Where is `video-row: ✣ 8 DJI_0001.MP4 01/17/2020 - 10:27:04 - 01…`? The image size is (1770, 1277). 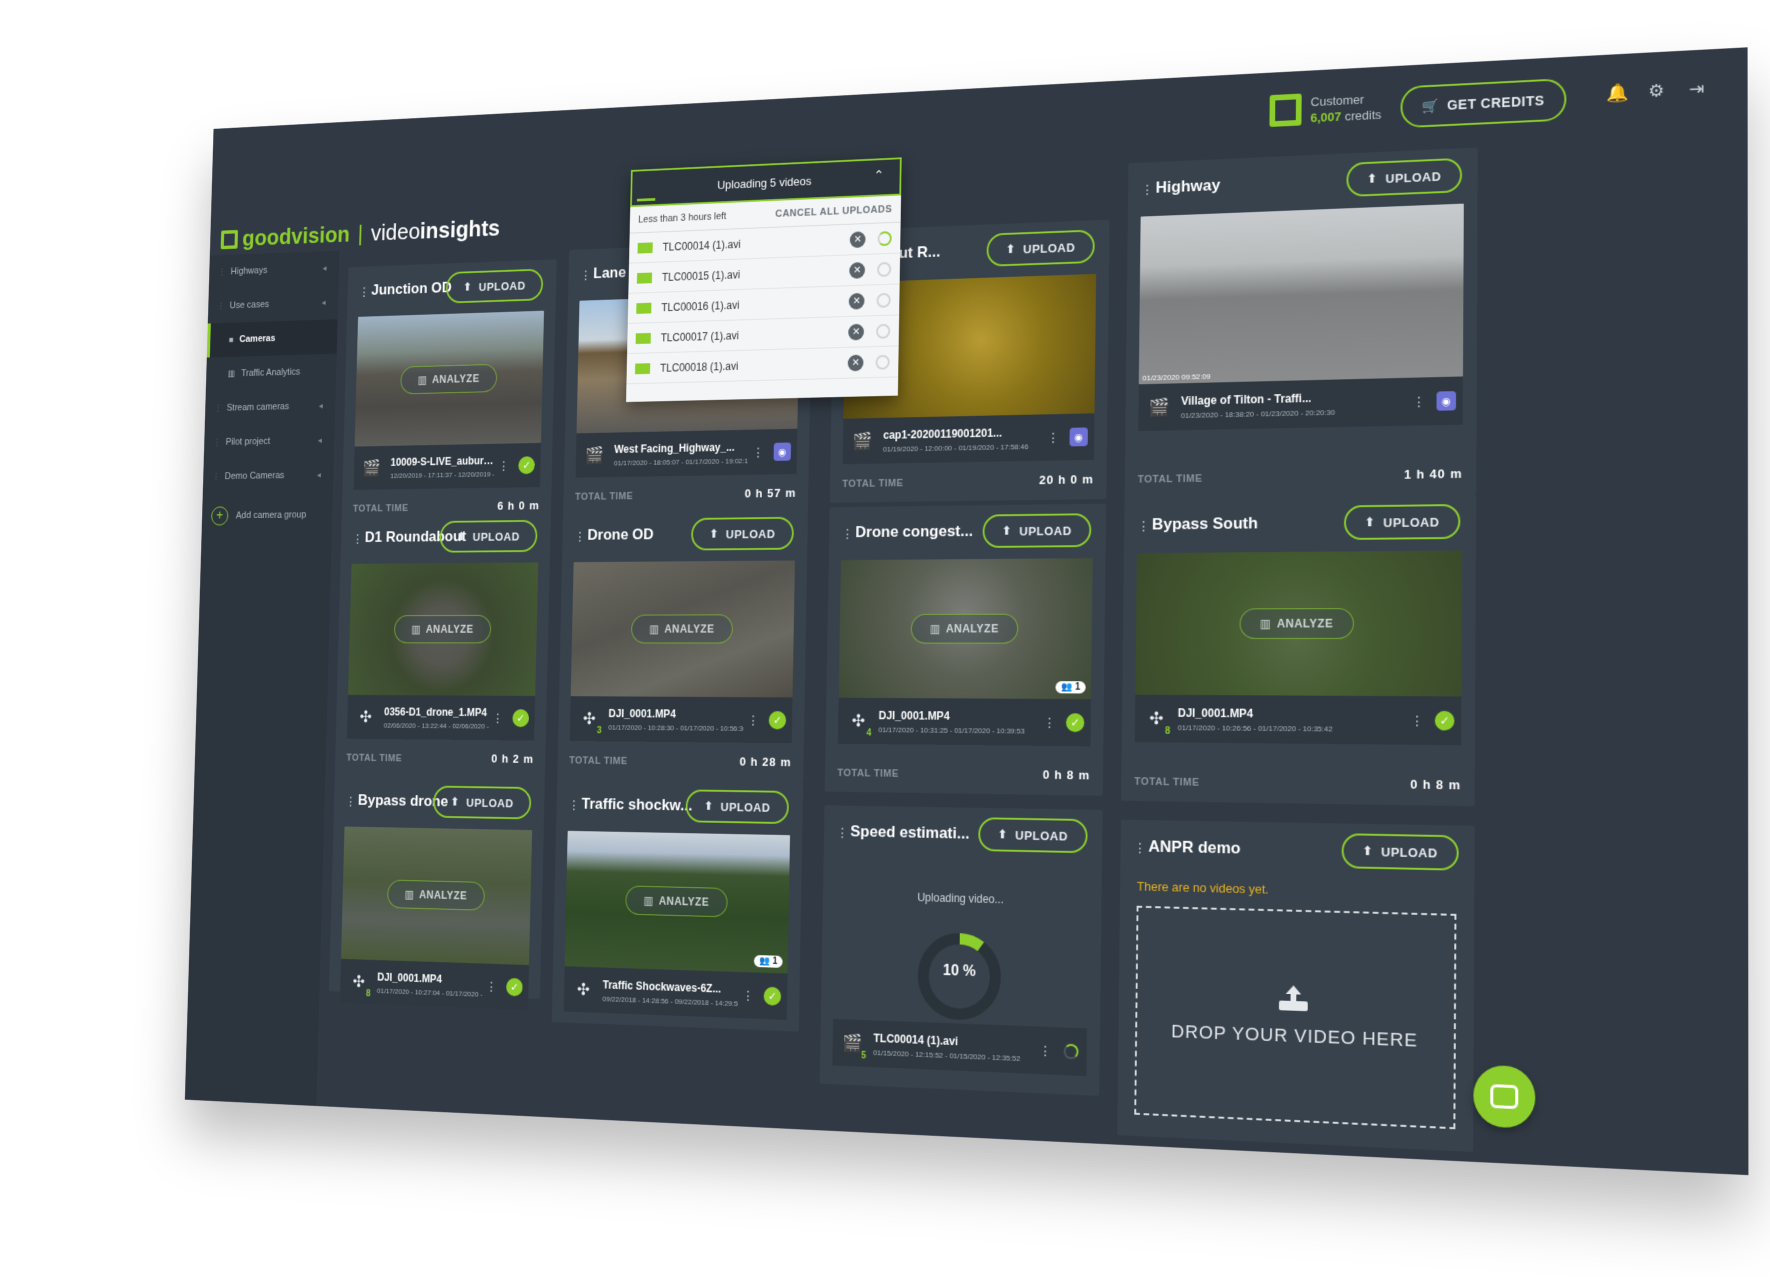 video-row: ✣ 8 DJI_0001.MP4 01/17/2020 - 10:27:04 - 01… is located at coordinates (434, 984).